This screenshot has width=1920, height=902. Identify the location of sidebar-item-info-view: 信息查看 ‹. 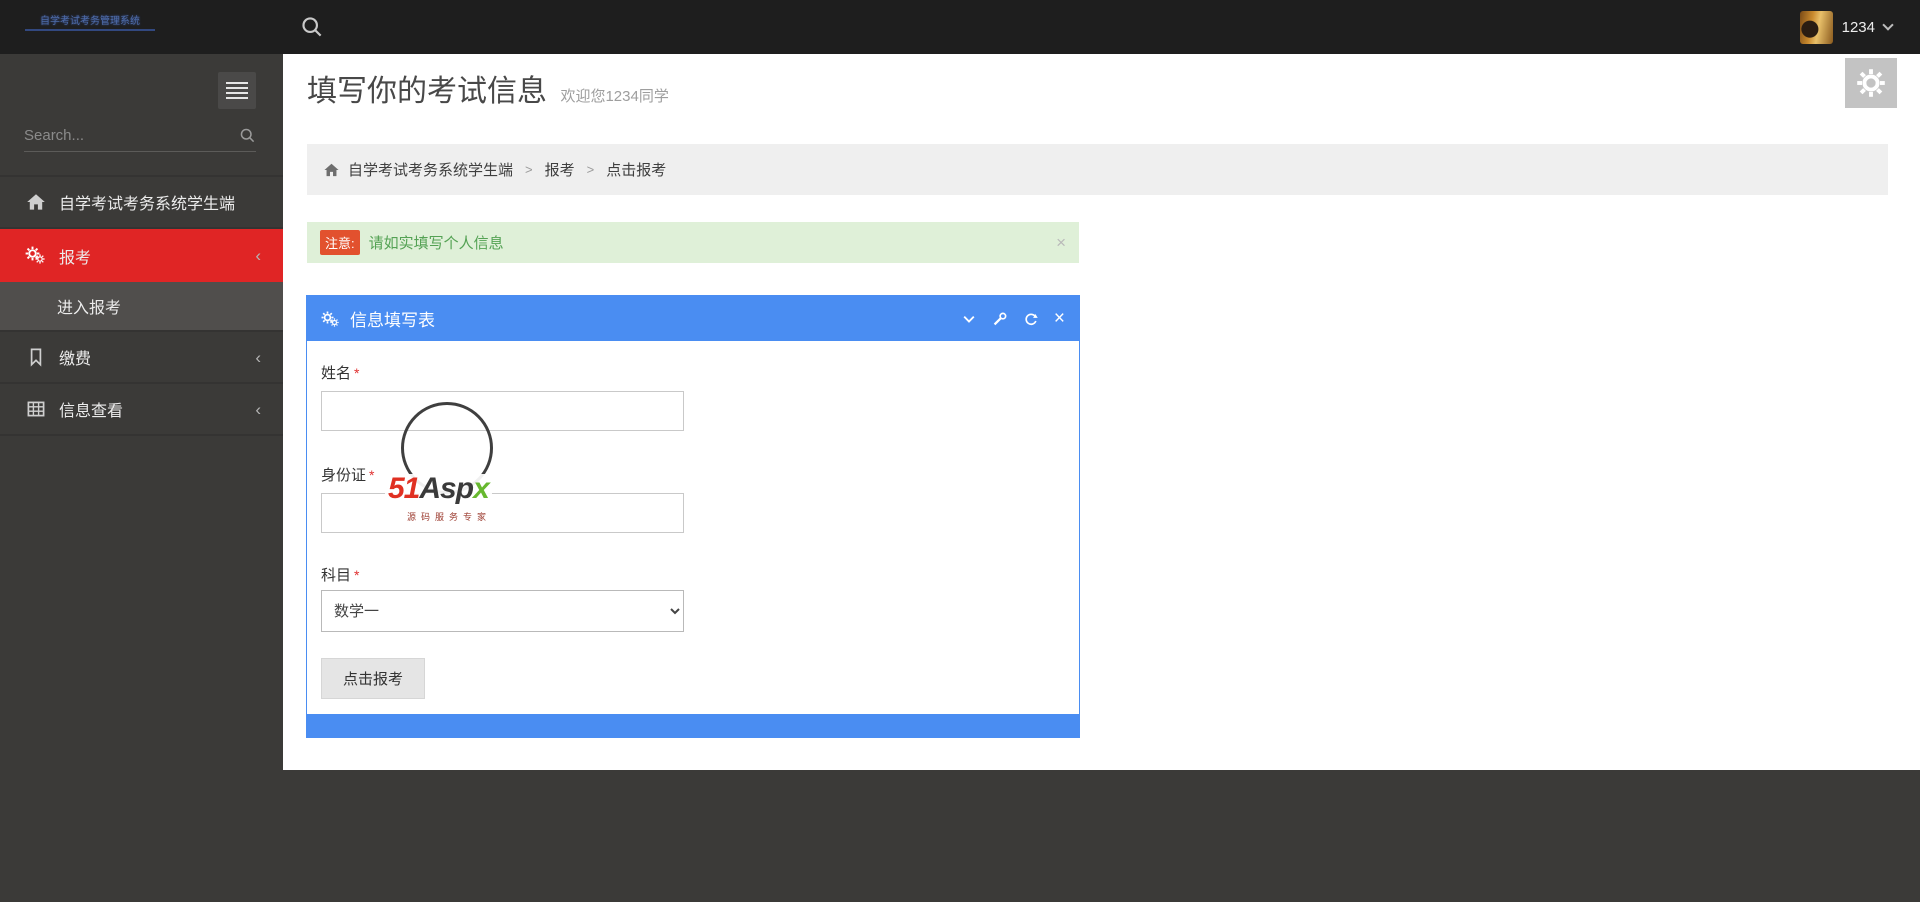
(141, 410).